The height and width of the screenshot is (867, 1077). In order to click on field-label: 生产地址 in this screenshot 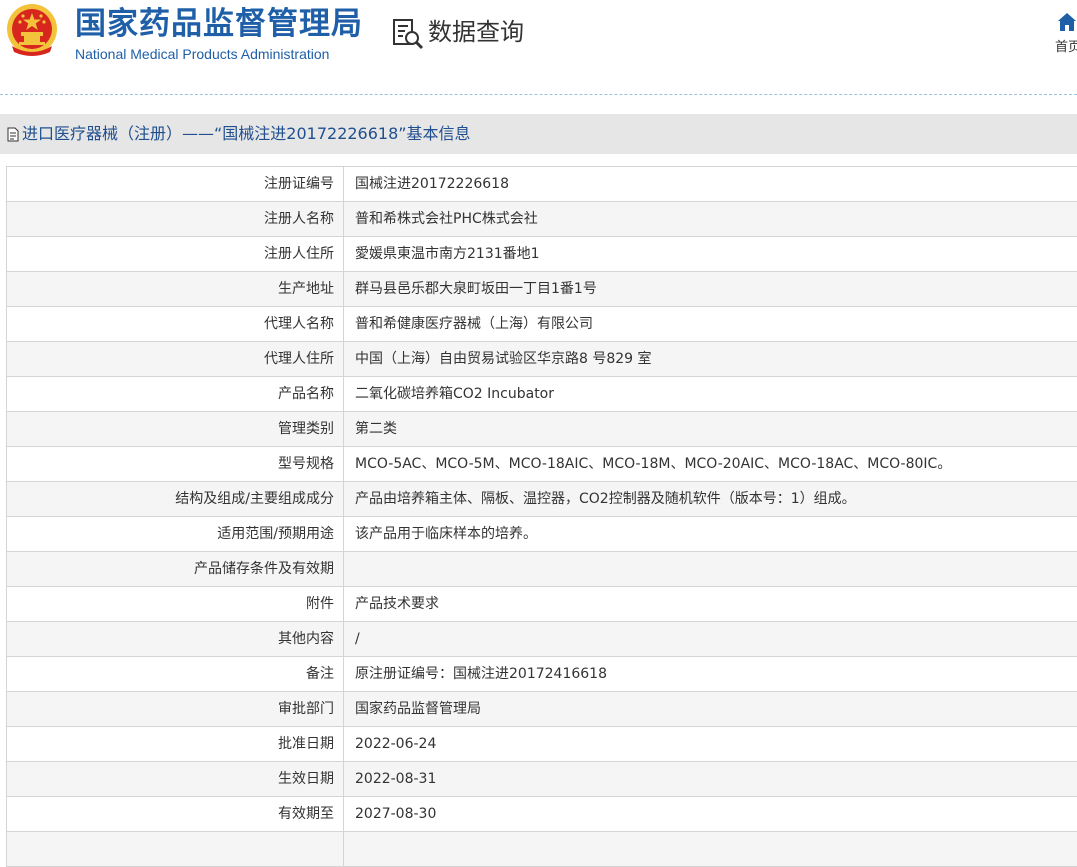, I will do `click(175, 289)`.